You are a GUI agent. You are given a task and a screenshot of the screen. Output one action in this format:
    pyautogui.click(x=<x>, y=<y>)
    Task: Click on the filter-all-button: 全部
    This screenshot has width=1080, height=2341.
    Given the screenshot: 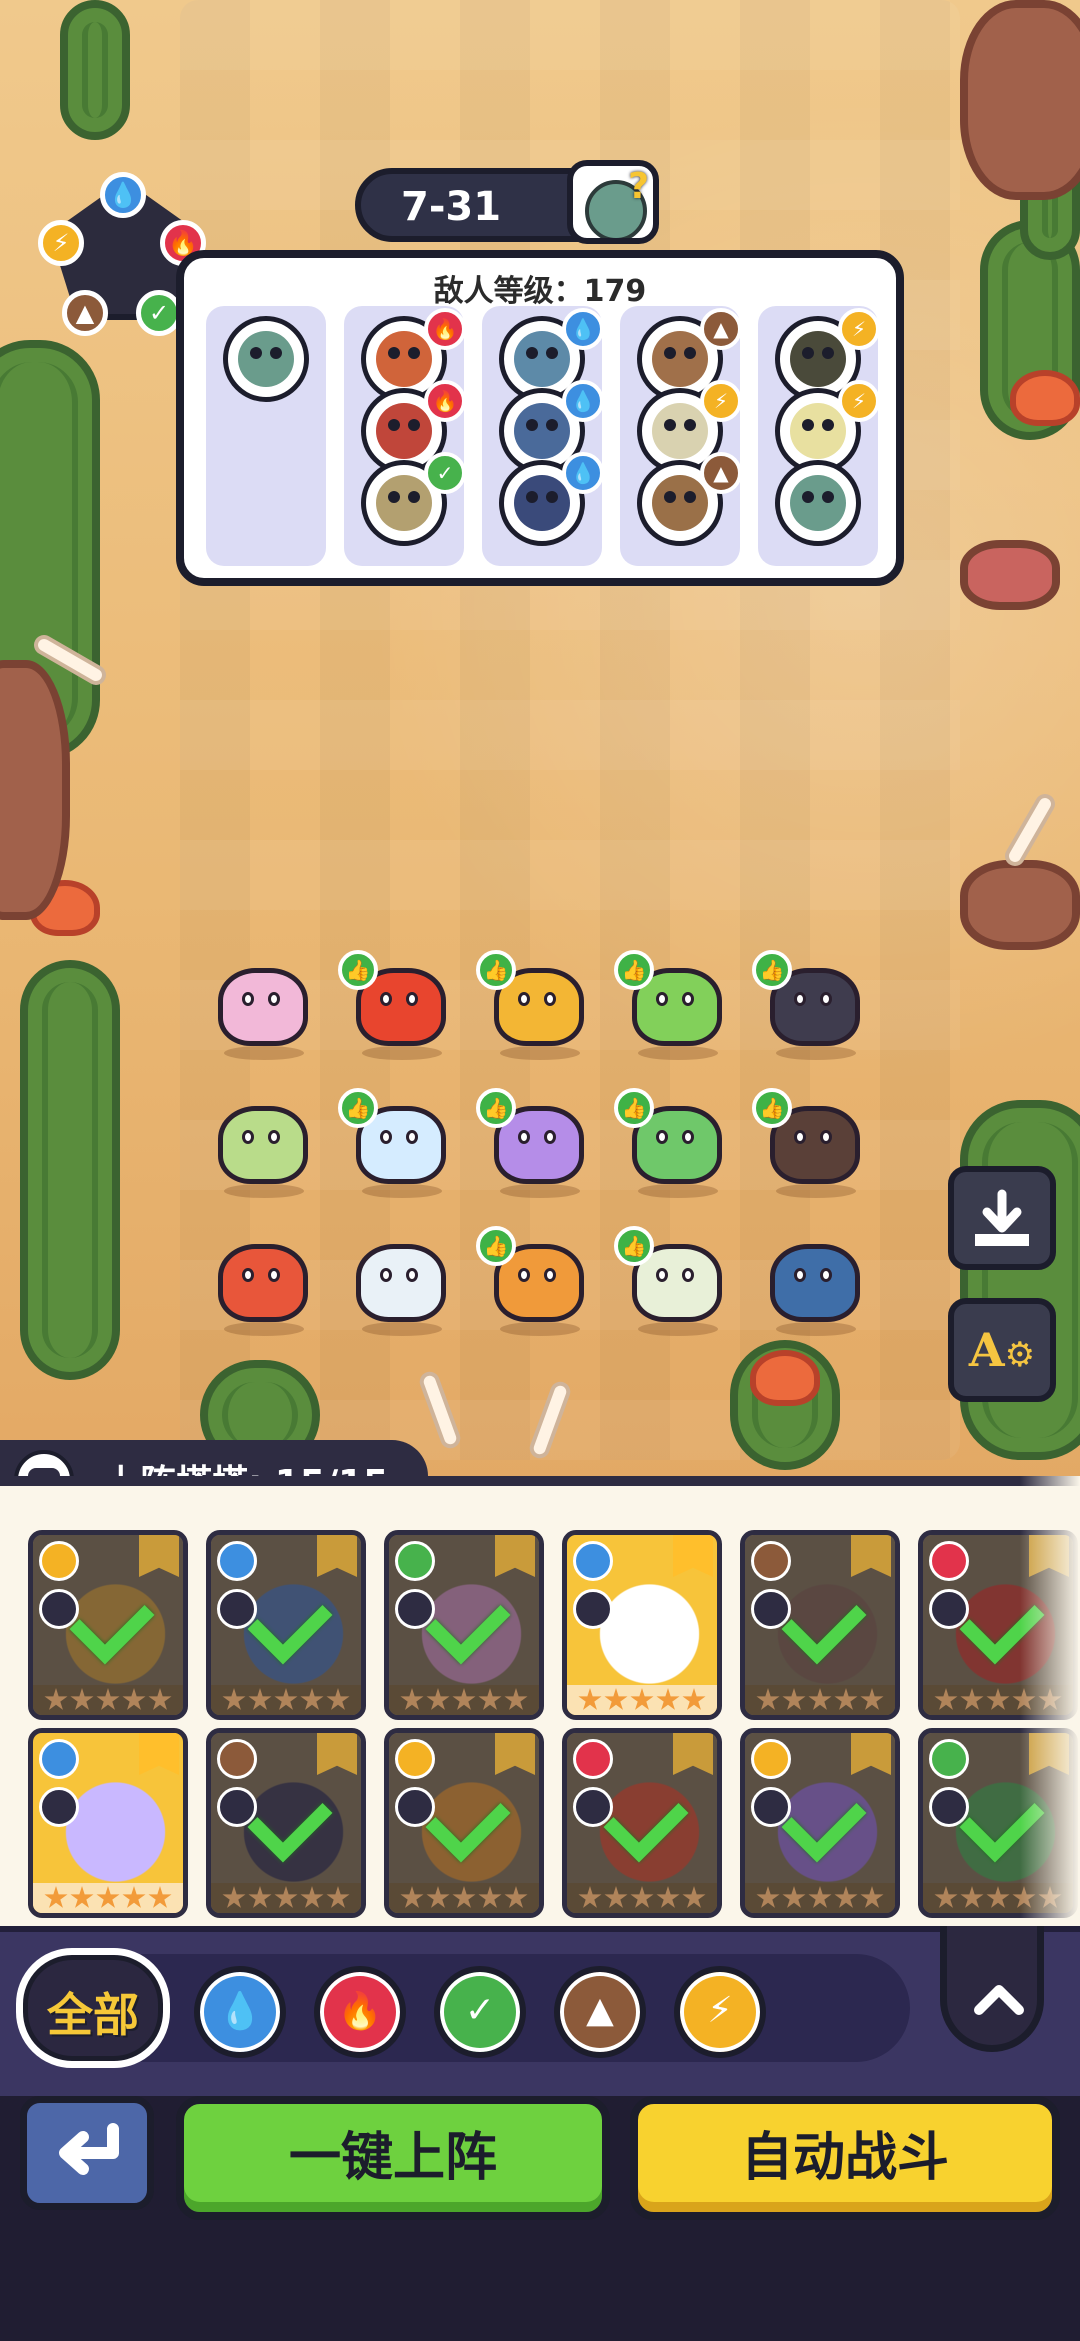 What is the action you would take?
    pyautogui.click(x=93, y=2008)
    